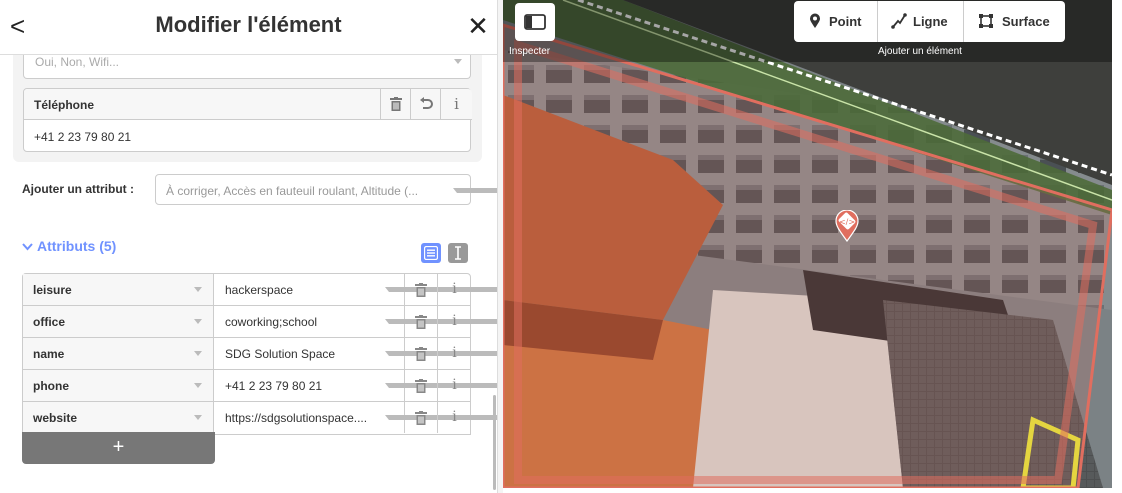 This screenshot has width=1122, height=493. I want to click on sidebar-panel-icon, so click(535, 22).